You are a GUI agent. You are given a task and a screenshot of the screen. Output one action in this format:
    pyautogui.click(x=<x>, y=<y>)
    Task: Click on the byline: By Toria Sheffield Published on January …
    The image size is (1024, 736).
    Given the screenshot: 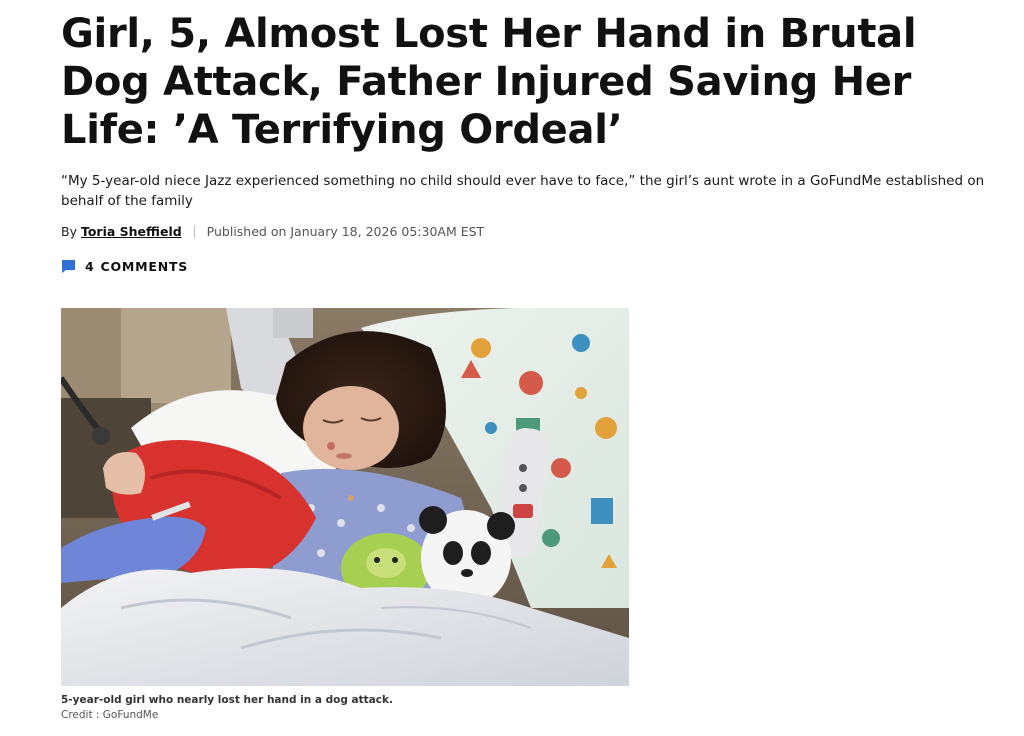 What is the action you would take?
    pyautogui.click(x=272, y=232)
    